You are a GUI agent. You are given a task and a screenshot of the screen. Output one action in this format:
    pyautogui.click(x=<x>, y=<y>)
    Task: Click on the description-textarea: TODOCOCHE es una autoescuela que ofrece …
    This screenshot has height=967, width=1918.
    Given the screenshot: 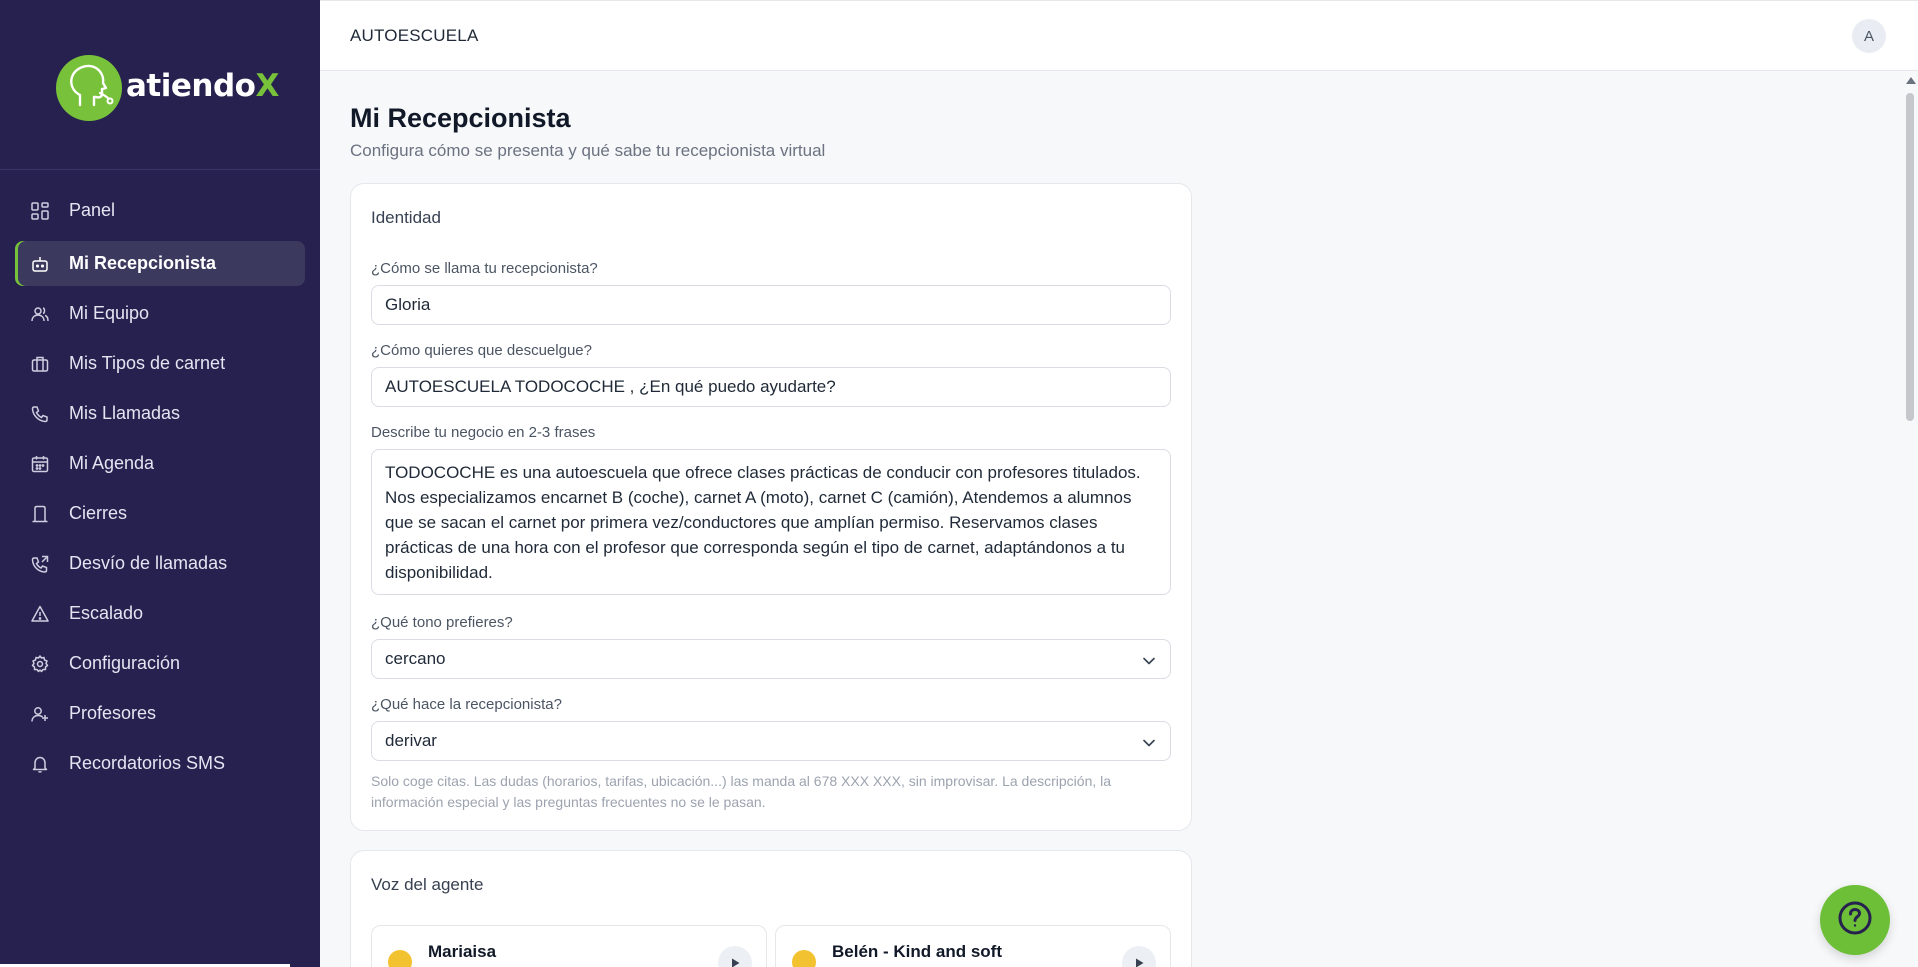 What is the action you would take?
    pyautogui.click(x=771, y=522)
    